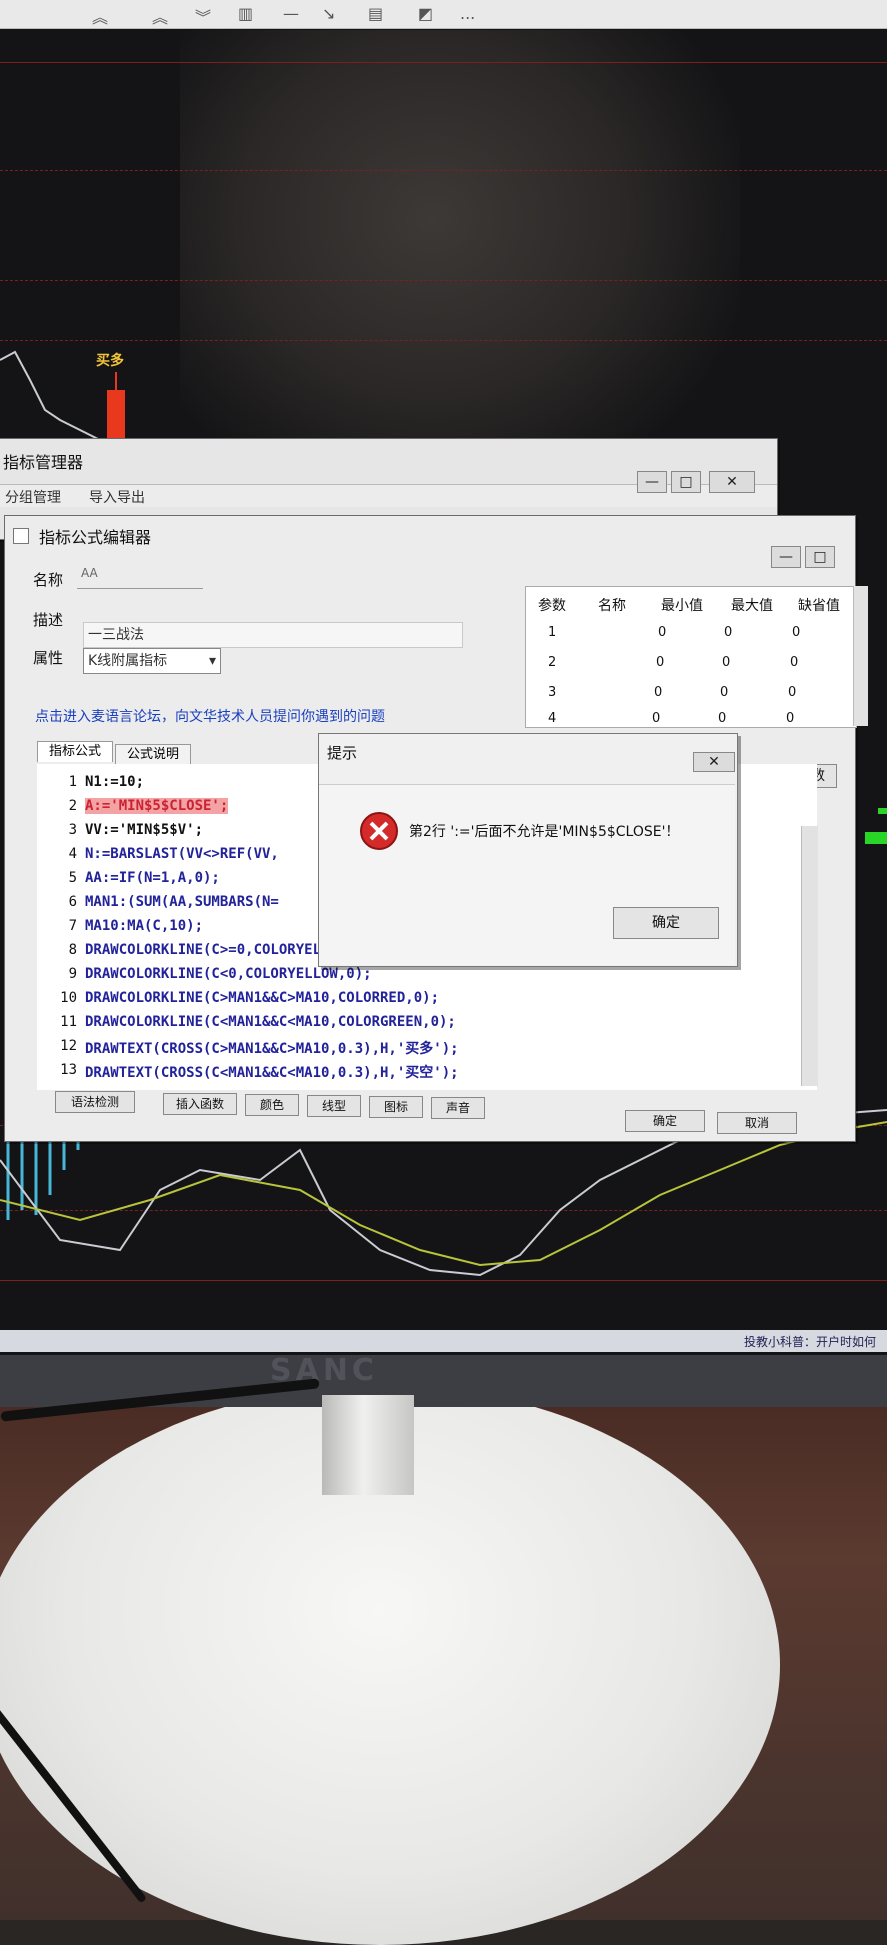 The height and width of the screenshot is (1945, 887). What do you see at coordinates (552, 692) in the screenshot?
I see `table-cell: 3` at bounding box center [552, 692].